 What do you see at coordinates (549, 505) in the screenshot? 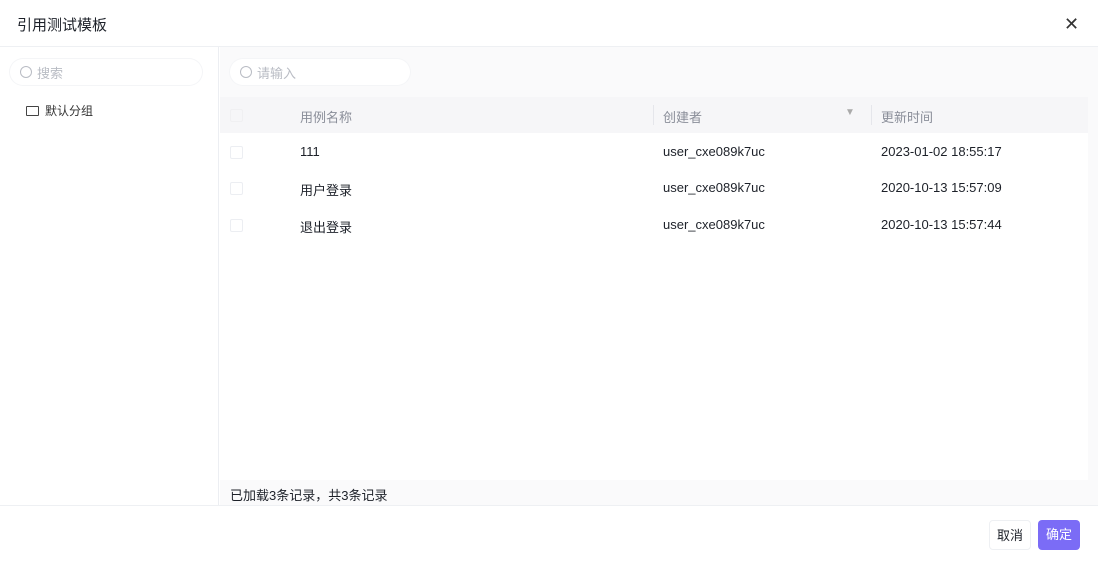
I see `divider` at bounding box center [549, 505].